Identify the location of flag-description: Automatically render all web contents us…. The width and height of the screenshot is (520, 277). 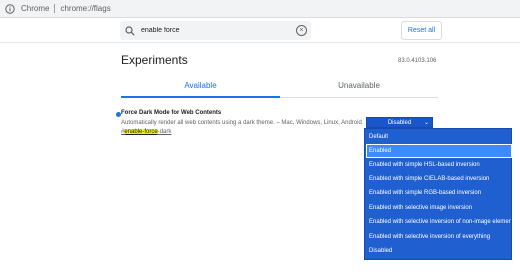
(241, 123).